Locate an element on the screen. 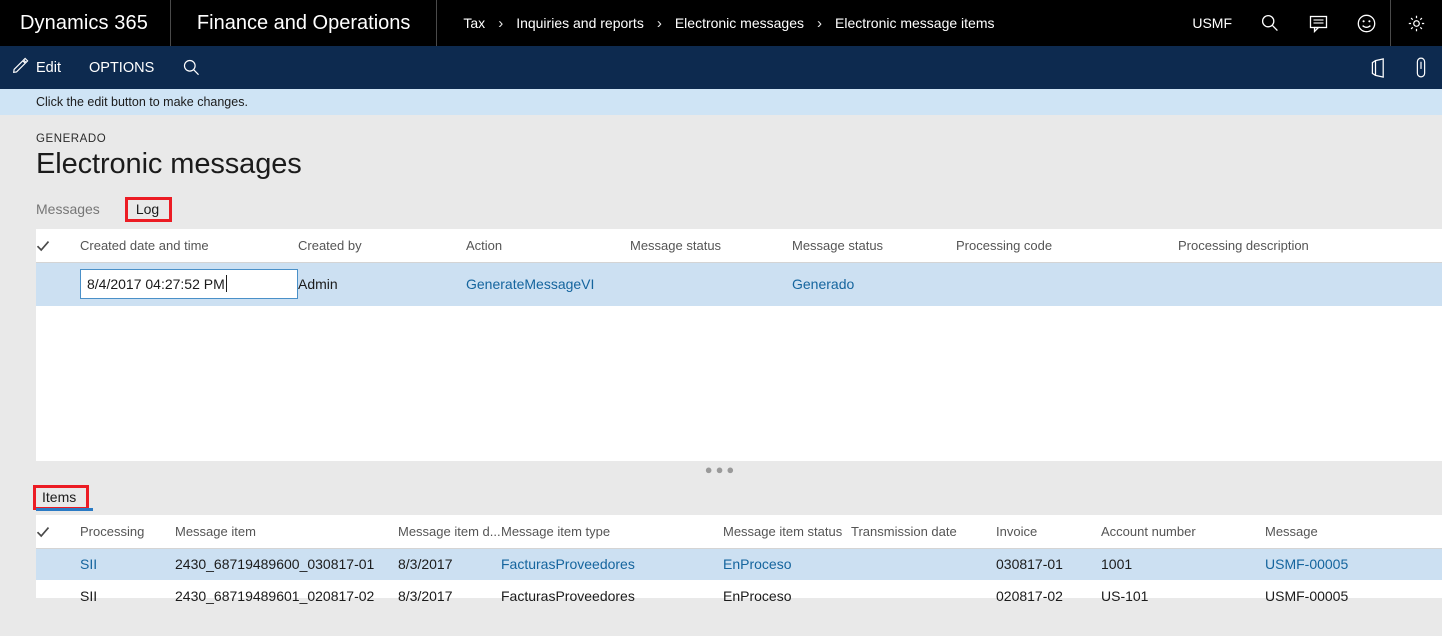  column-header-processing-description: Processing description is located at coordinates (1310, 246).